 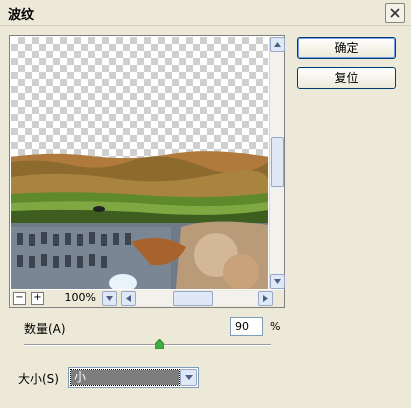 What do you see at coordinates (346, 48) in the screenshot?
I see `ok-button: 确定` at bounding box center [346, 48].